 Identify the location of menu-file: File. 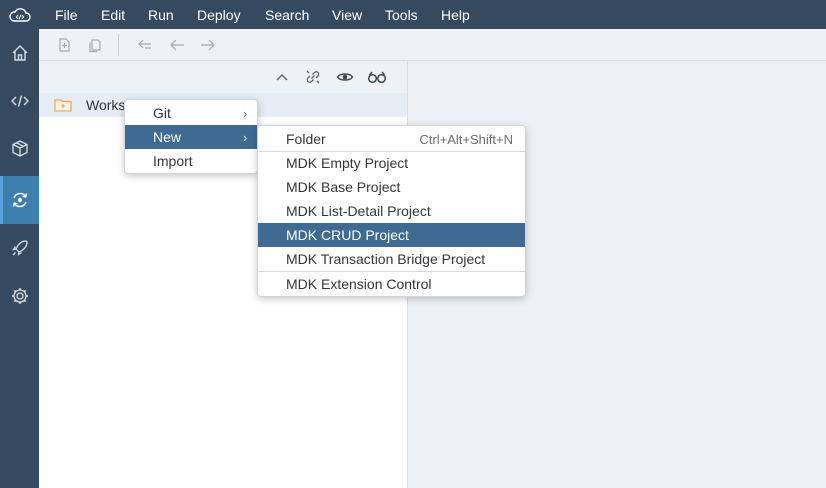
(66, 14).